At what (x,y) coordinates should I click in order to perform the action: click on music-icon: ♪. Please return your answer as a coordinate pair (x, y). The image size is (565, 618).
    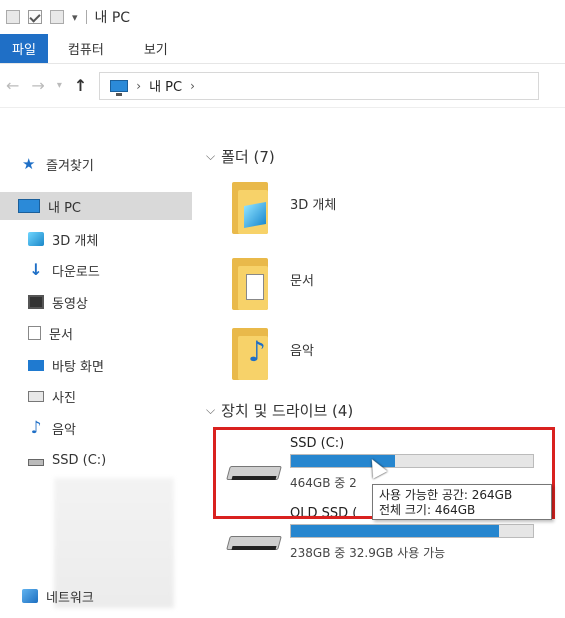
    Looking at the image, I should click on (36, 428).